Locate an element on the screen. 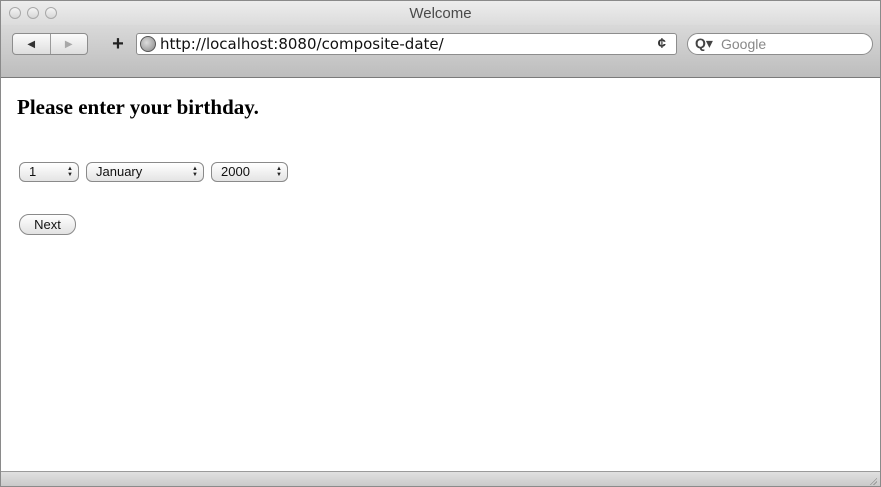 This screenshot has width=881, height=487. back-button: ◀ is located at coordinates (31, 44).